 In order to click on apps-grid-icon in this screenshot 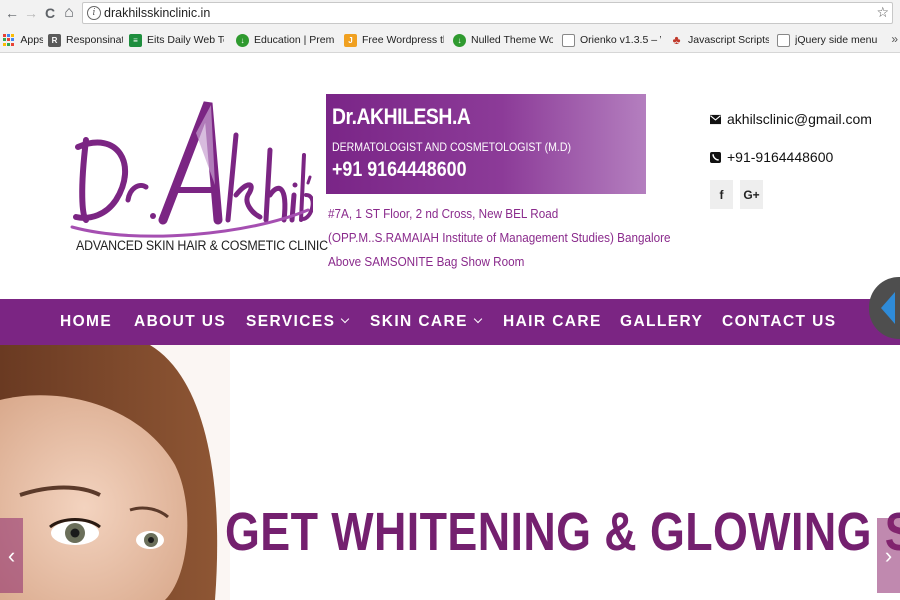, I will do `click(8, 40)`.